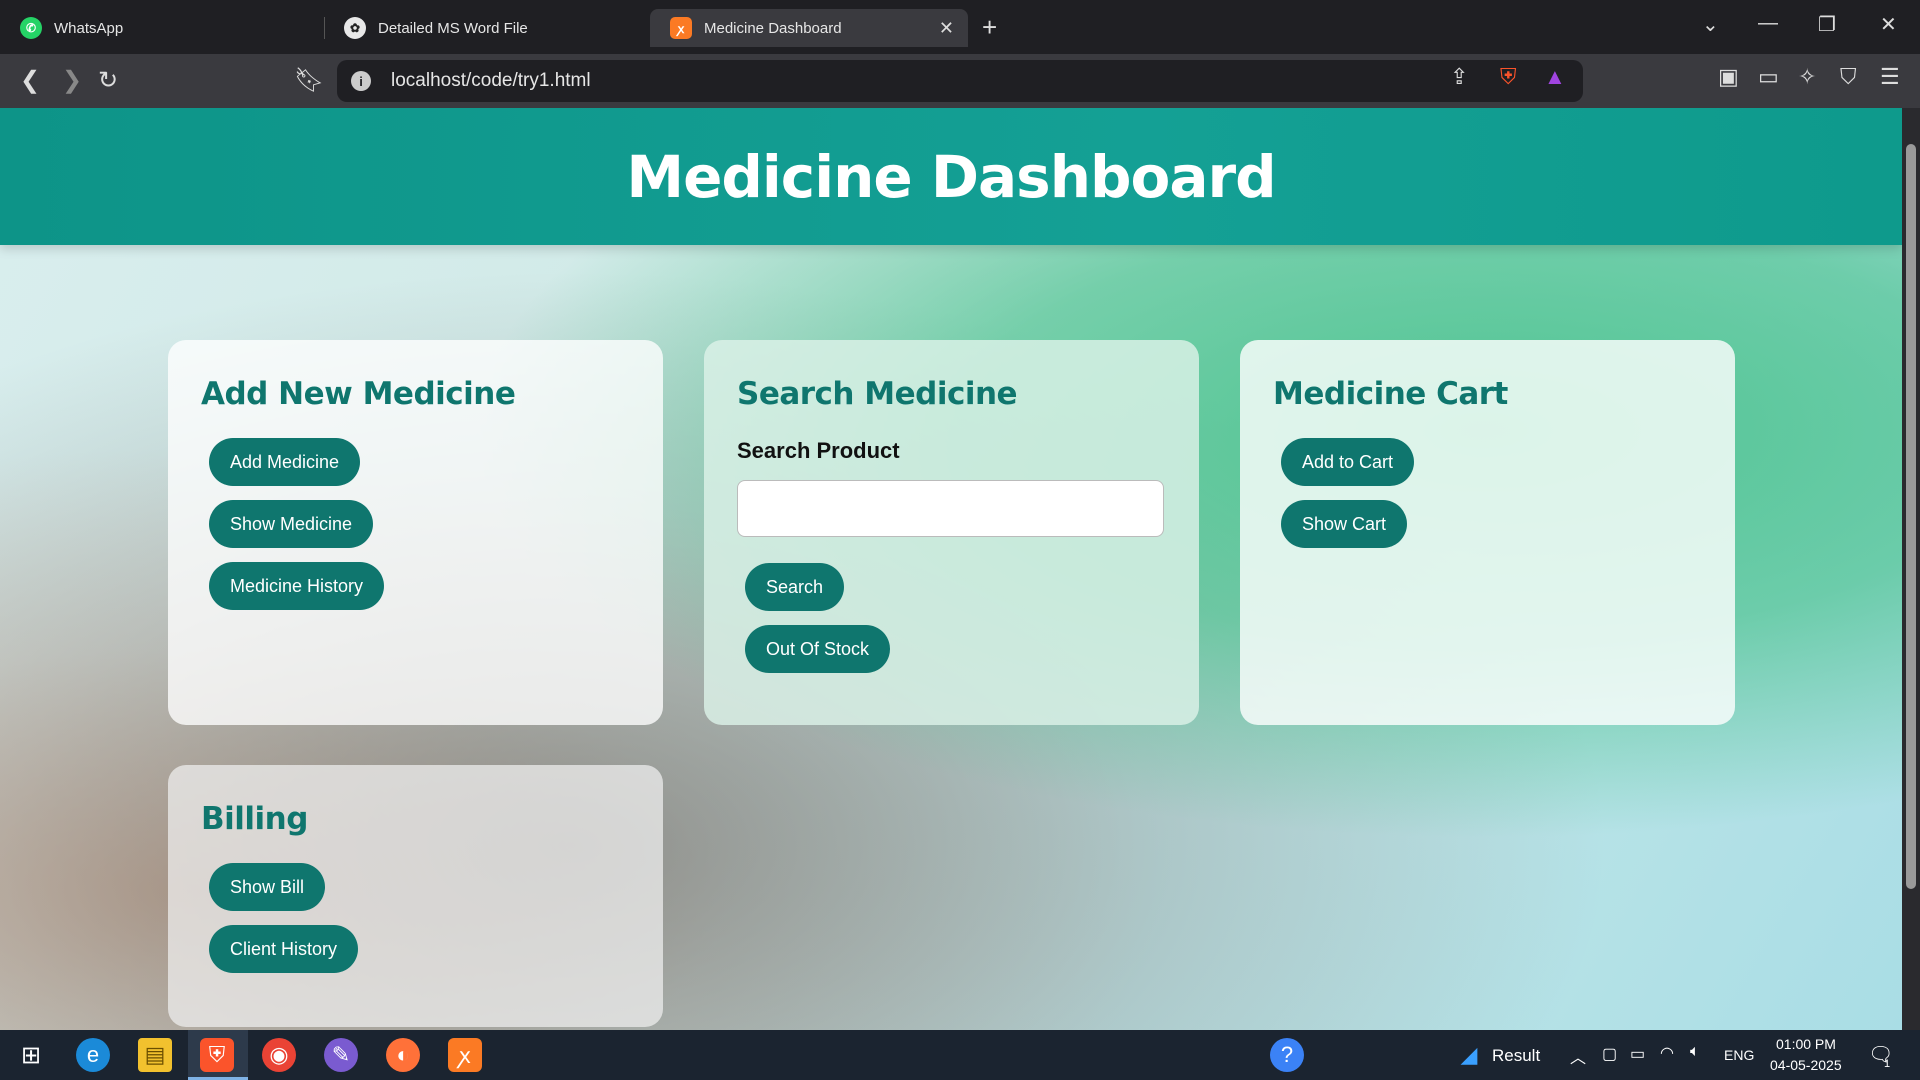 The width and height of the screenshot is (1920, 1080). What do you see at coordinates (681, 28) in the screenshot?
I see `xampp-icon: ꭗ` at bounding box center [681, 28].